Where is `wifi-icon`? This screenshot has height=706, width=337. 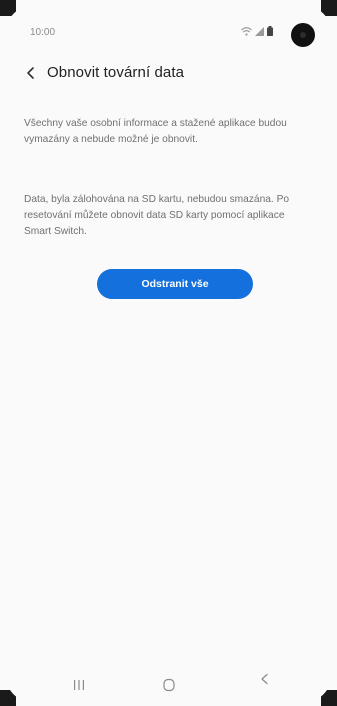 wifi-icon is located at coordinates (246, 32).